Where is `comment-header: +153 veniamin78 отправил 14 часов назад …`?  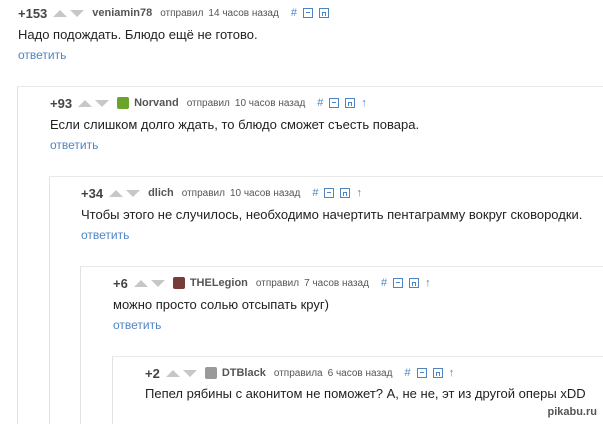 comment-header: +153 veniamin78 отправил 14 часов назад … is located at coordinates (176, 13).